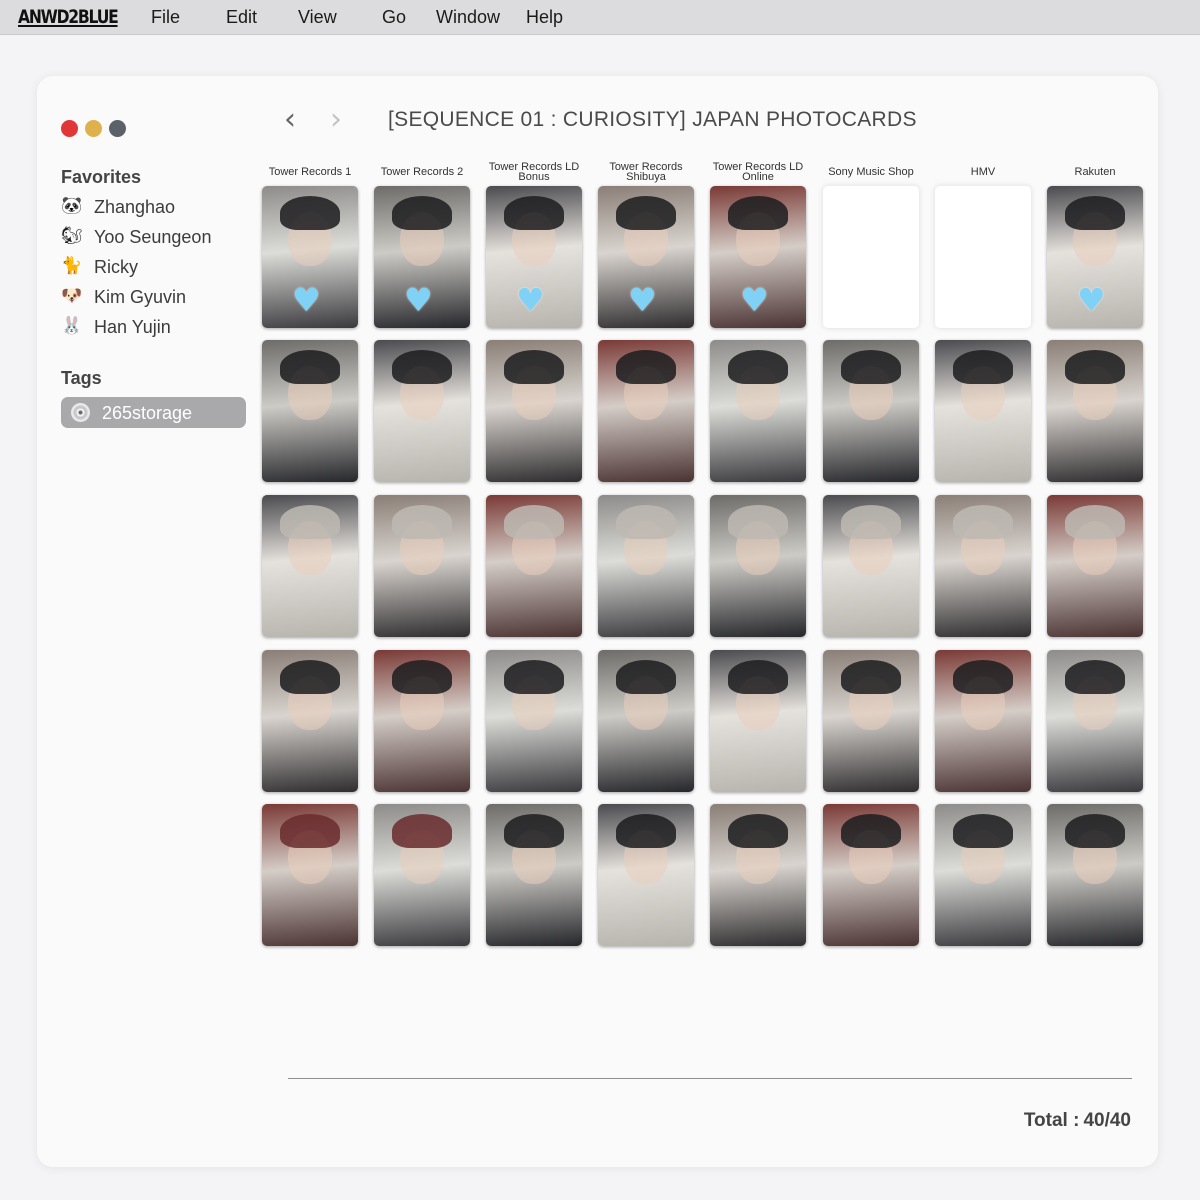 The image size is (1200, 1200). I want to click on sidebar-item-kim-gyuvin: 🐶 Kim Gyuvin, so click(151, 298).